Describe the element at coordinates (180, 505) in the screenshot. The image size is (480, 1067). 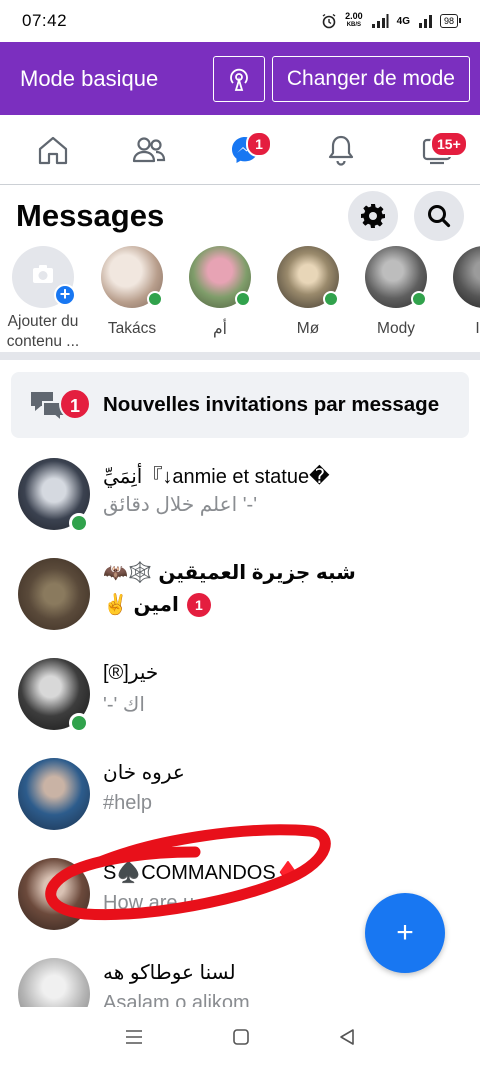
I see `conversation-snippet: اعلم خلال دقائق '-'` at that location.